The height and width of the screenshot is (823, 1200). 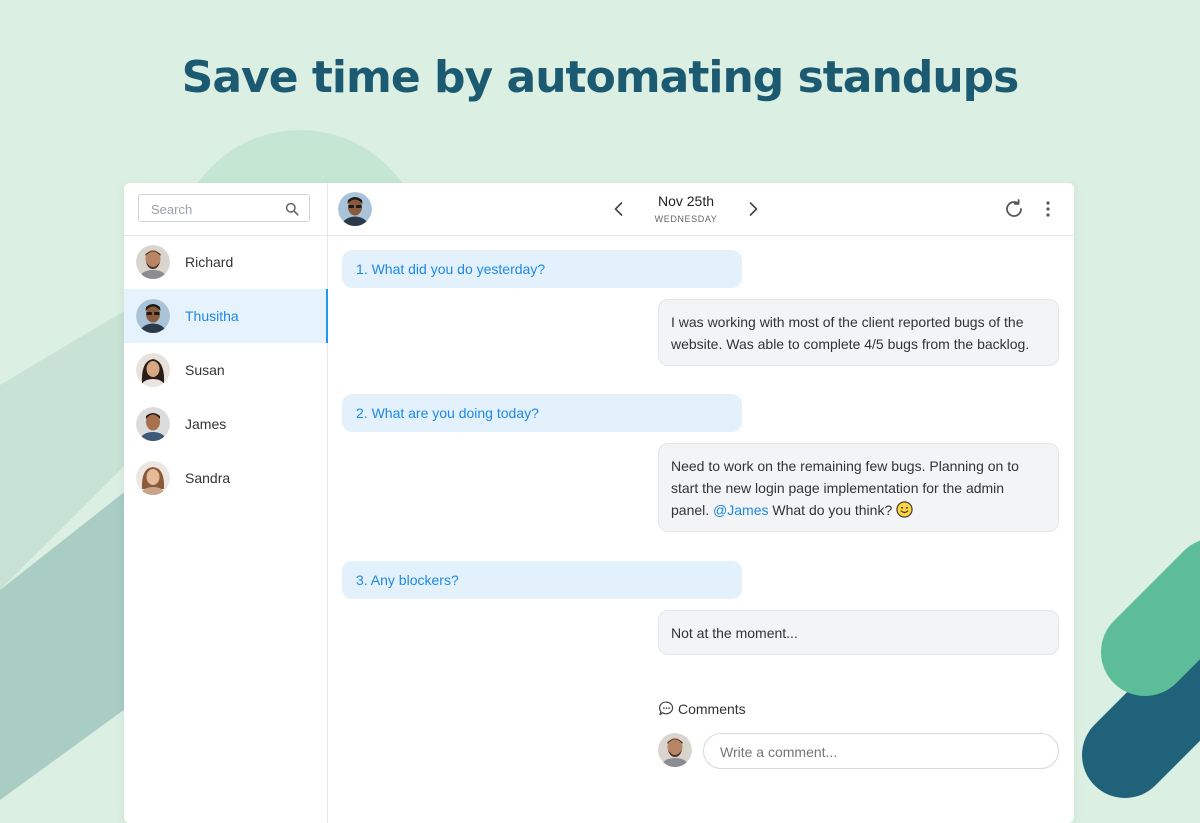 I want to click on chevron-left-icon, so click(x=619, y=209).